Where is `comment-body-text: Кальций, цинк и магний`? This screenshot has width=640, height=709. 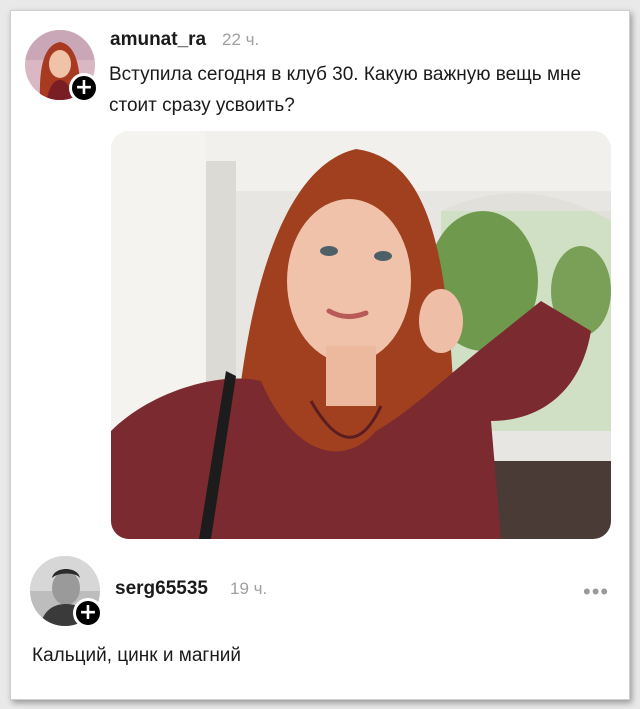 comment-body-text: Кальций, цинк и магний is located at coordinates (137, 655).